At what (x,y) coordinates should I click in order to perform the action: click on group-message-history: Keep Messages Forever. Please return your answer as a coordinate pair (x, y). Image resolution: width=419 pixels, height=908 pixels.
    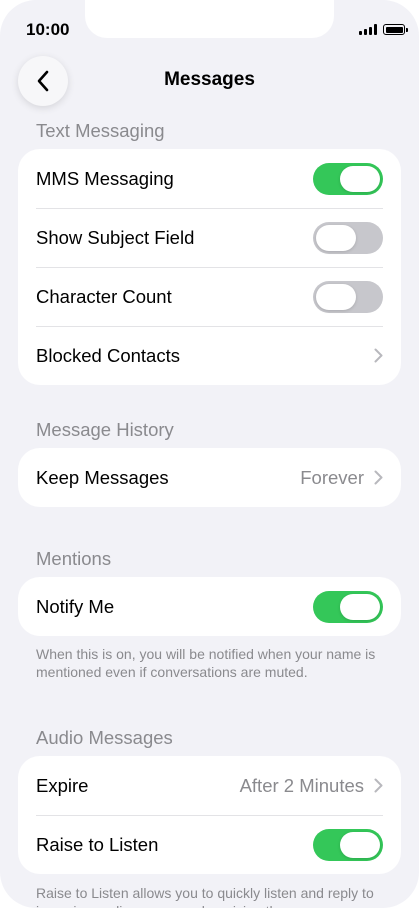
    Looking at the image, I should click on (209, 477).